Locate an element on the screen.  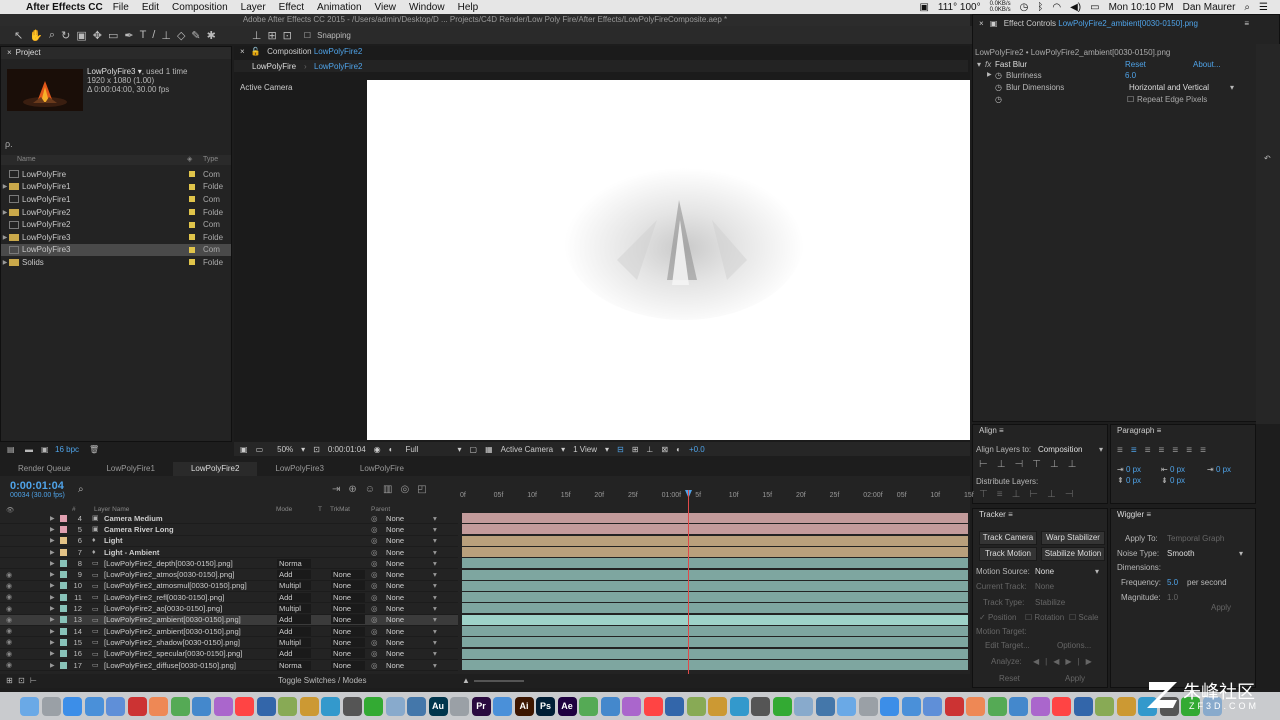
layer-name: Camera River Long is located at coordinates (139, 529).